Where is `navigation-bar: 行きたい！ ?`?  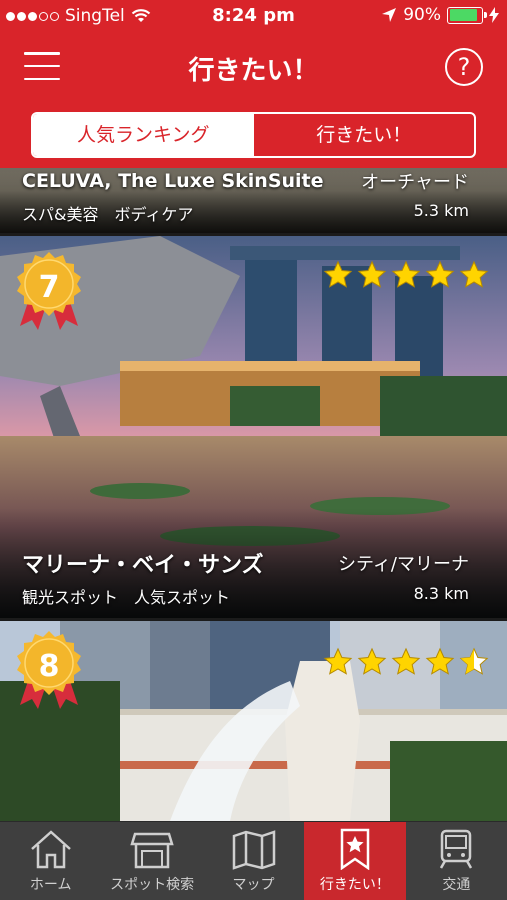 navigation-bar: 行きたい！ ? is located at coordinates (253, 67).